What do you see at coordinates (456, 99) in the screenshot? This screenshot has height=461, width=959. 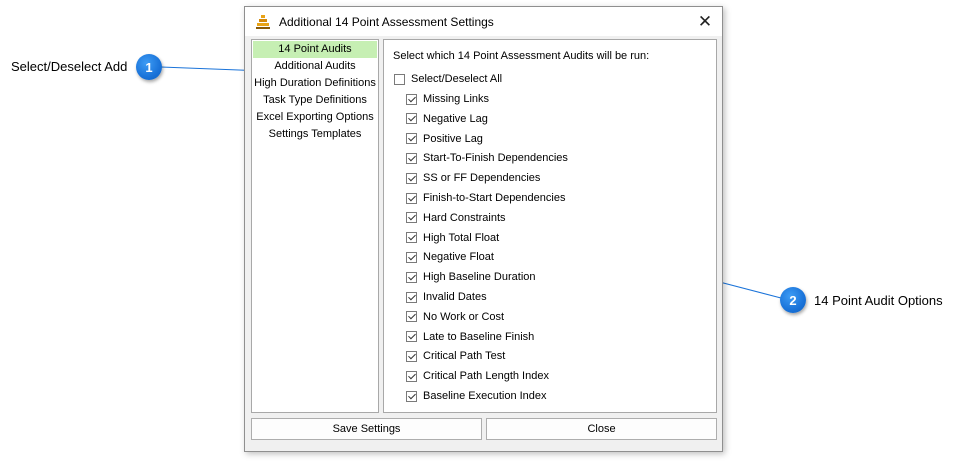 I see `checkbox-label: Missing Links` at bounding box center [456, 99].